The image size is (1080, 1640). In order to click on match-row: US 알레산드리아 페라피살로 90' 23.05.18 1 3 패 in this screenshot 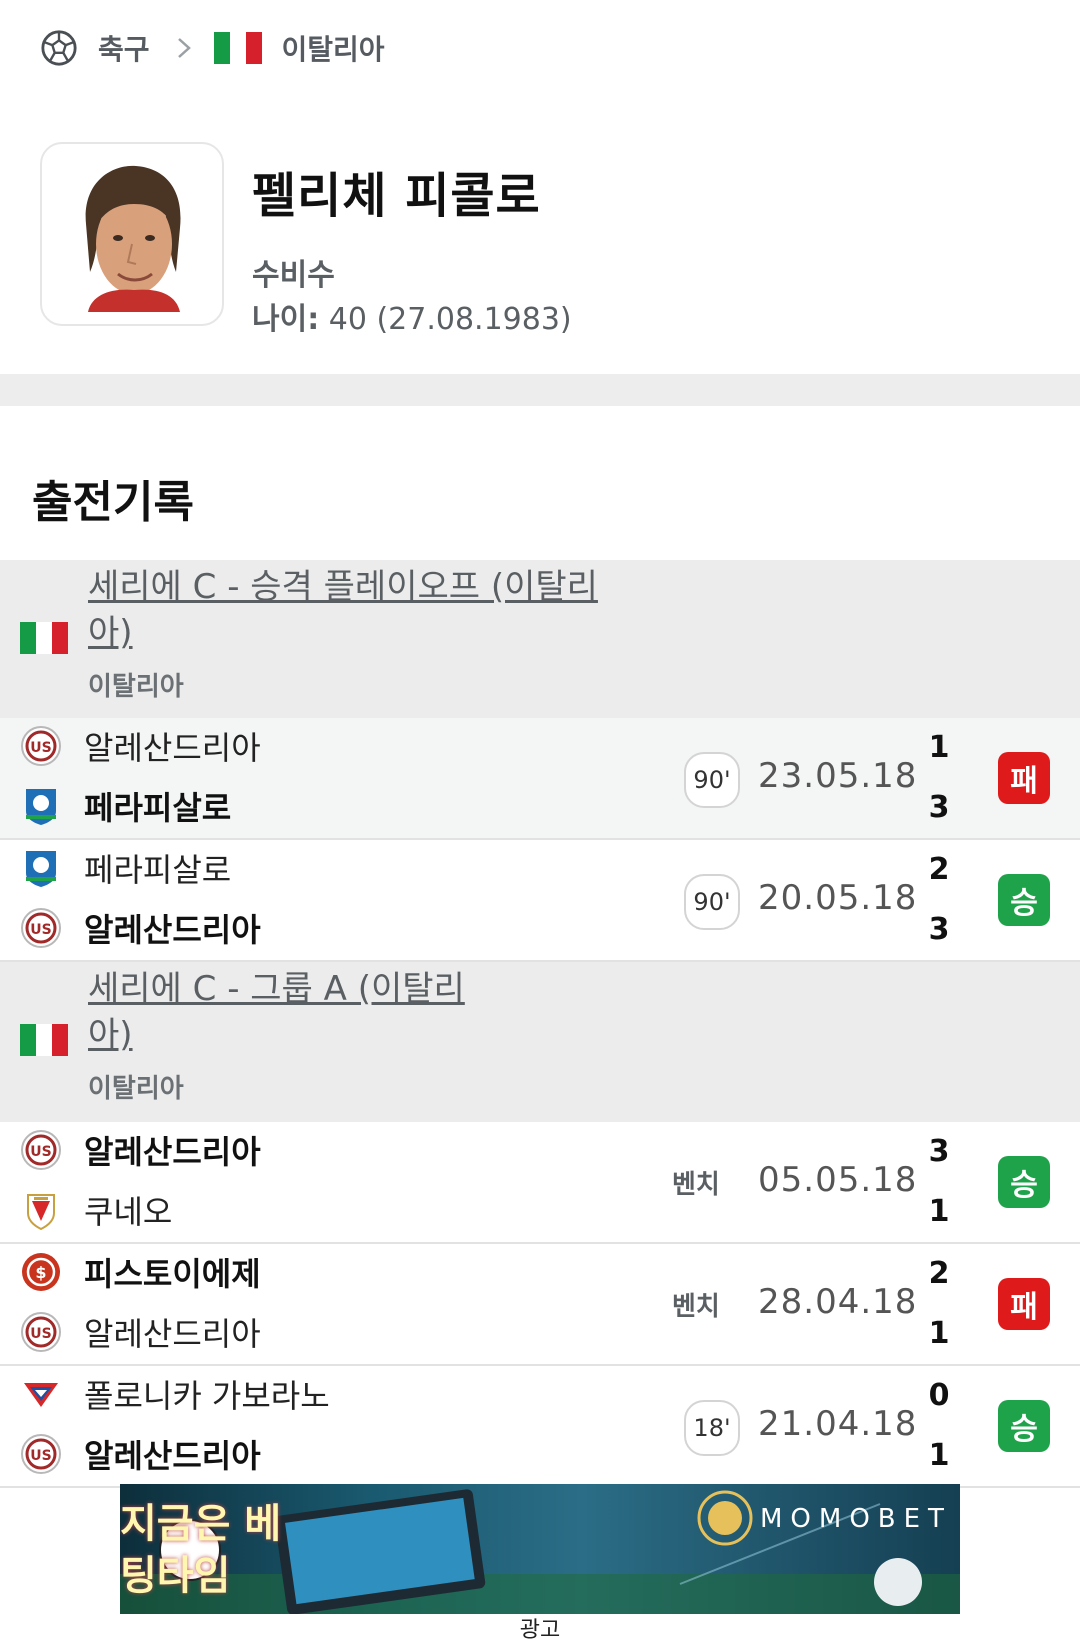, I will do `click(540, 779)`.